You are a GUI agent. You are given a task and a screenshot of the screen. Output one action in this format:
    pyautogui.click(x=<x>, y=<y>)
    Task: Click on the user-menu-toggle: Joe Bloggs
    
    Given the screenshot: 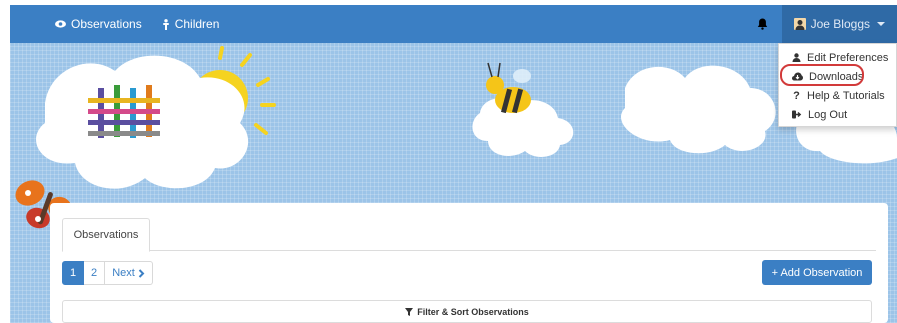 What is the action you would take?
    pyautogui.click(x=839, y=24)
    